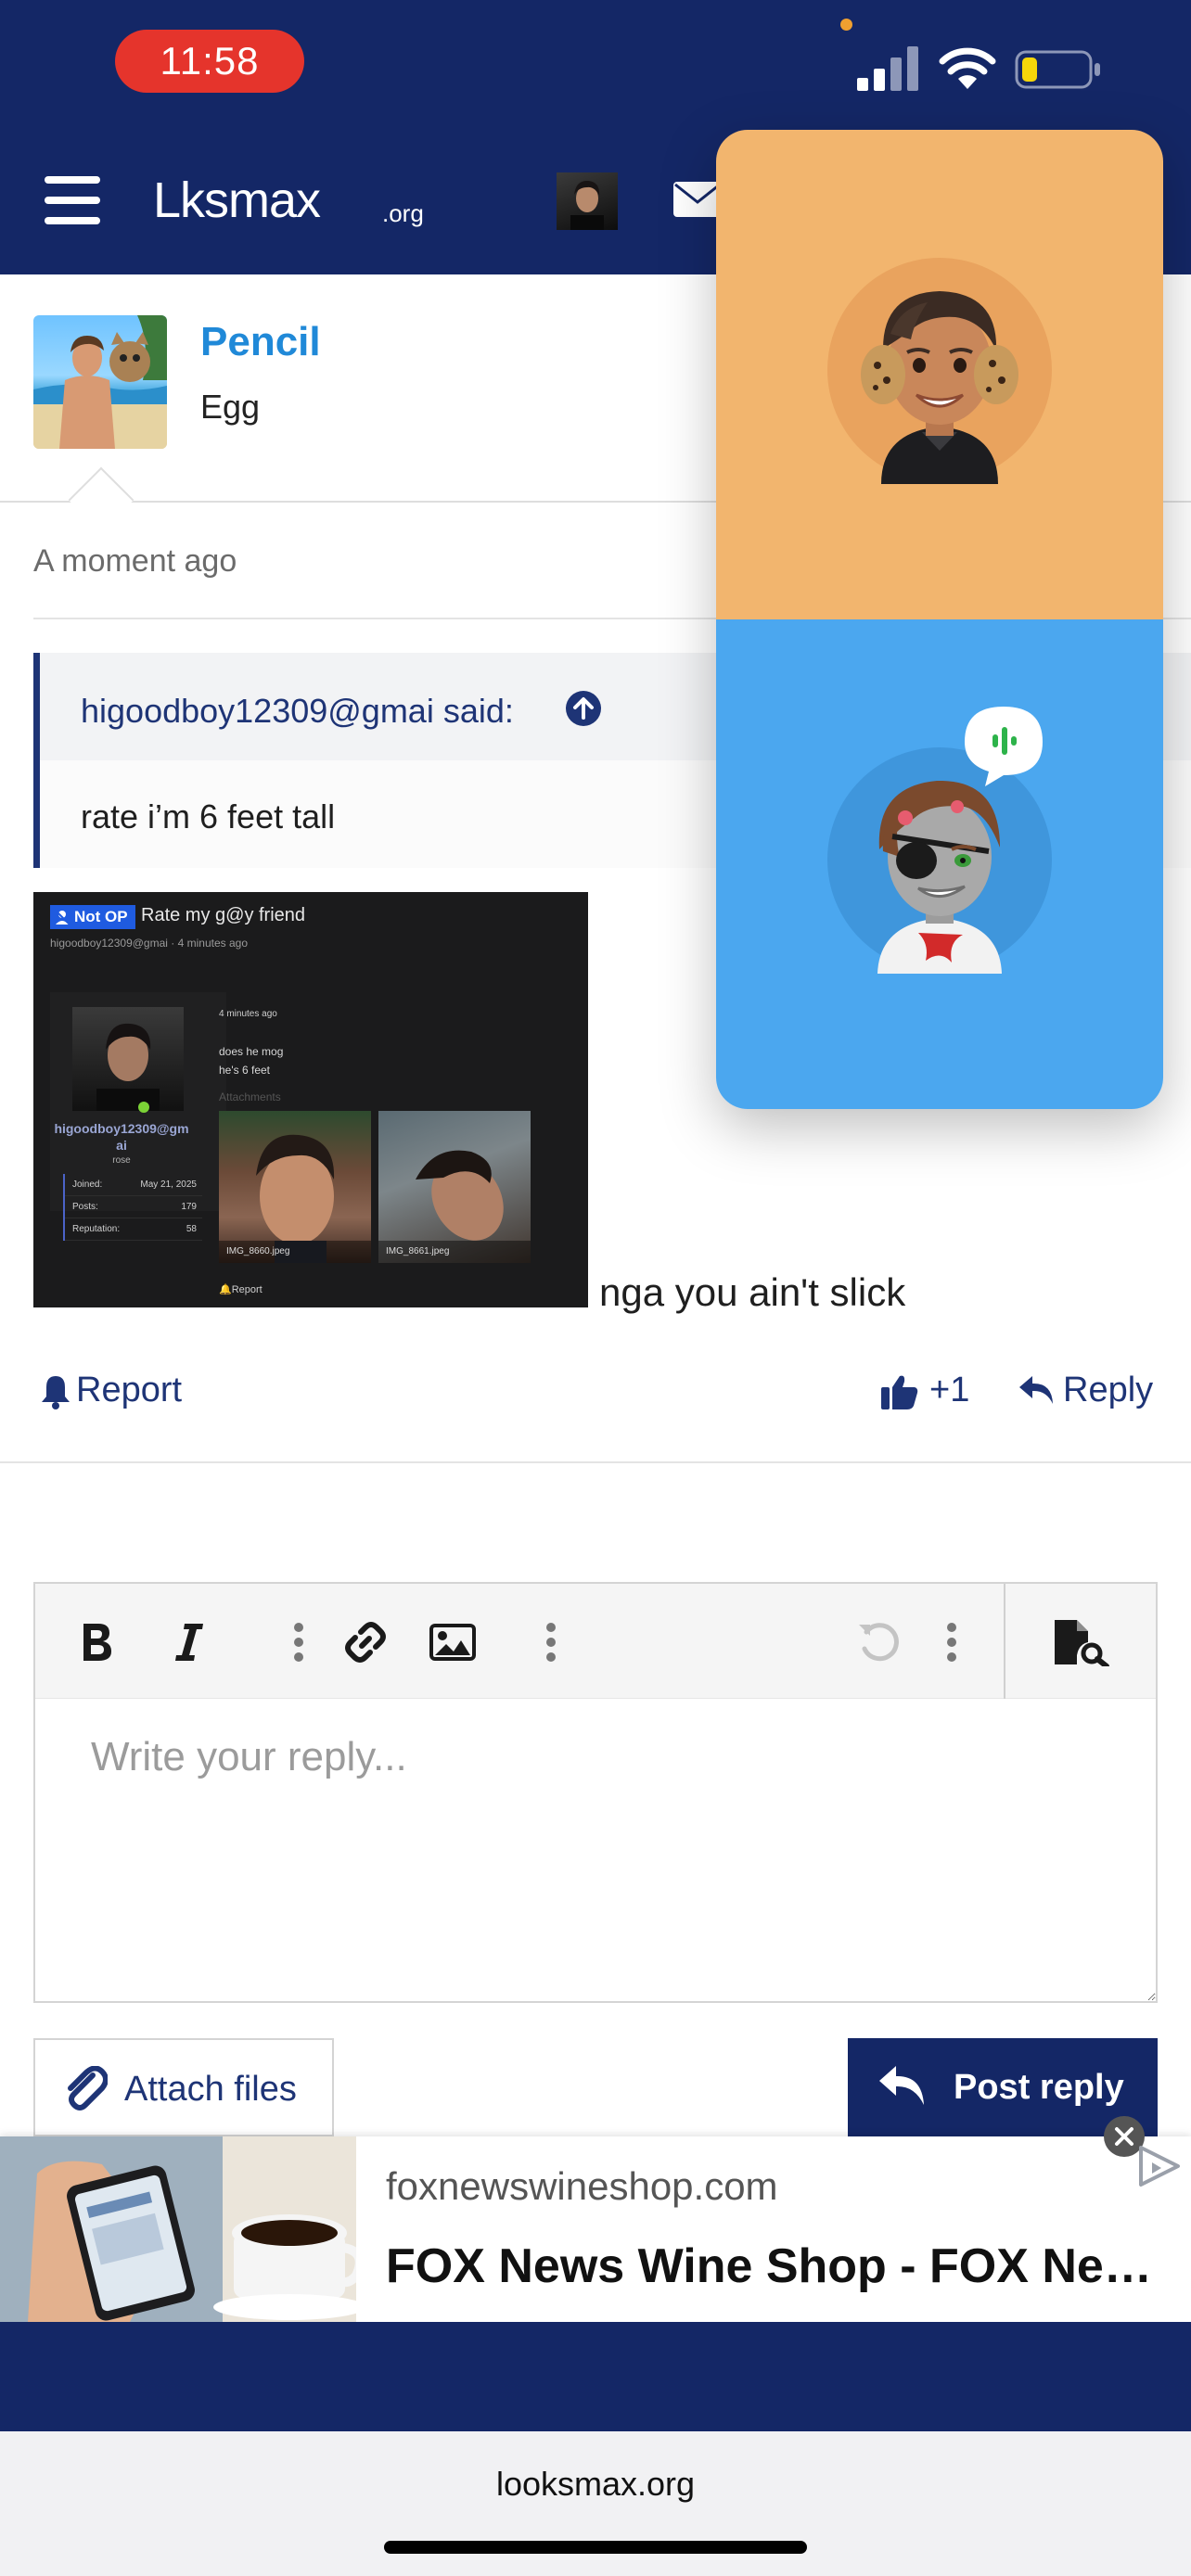  Describe the element at coordinates (1085, 1391) in the screenshot. I see `reply-button: Reply` at that location.